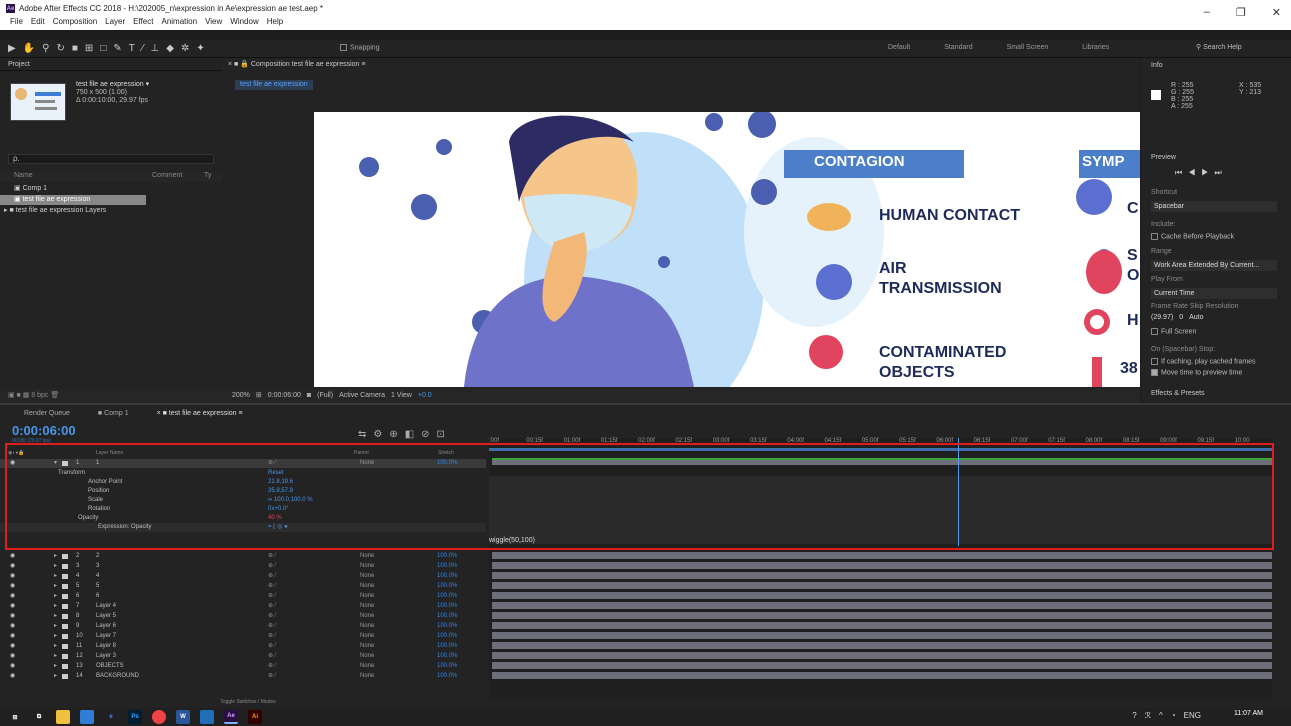  Describe the element at coordinates (1154, 361) in the screenshot. I see `cached-frames-checkbox` at that location.